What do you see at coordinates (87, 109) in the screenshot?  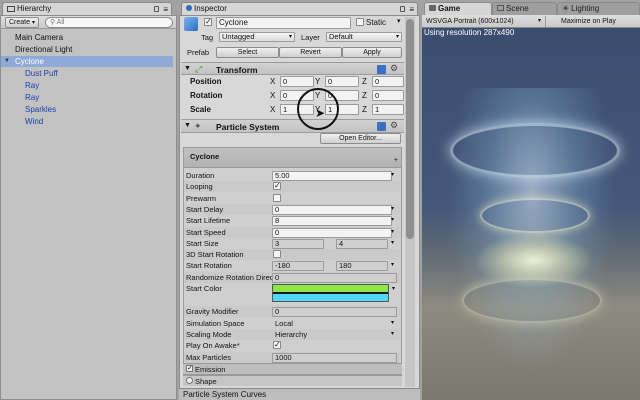 I see `hierarchy-item: Sparkles` at bounding box center [87, 109].